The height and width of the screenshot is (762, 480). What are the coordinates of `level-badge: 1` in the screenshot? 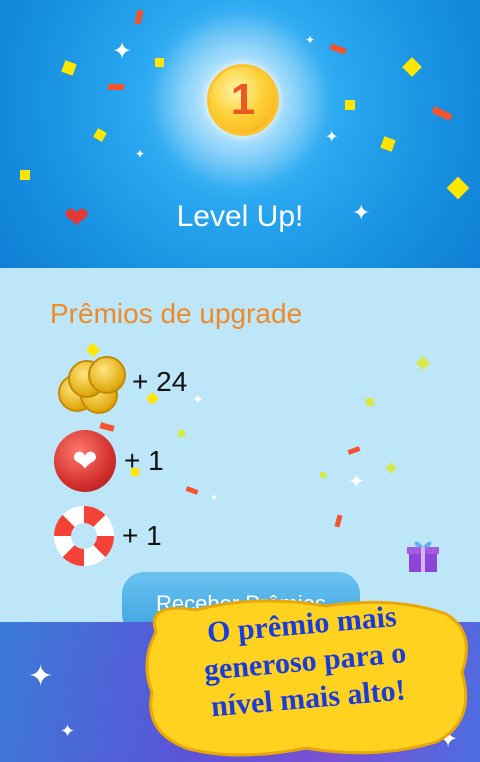 It's located at (243, 100).